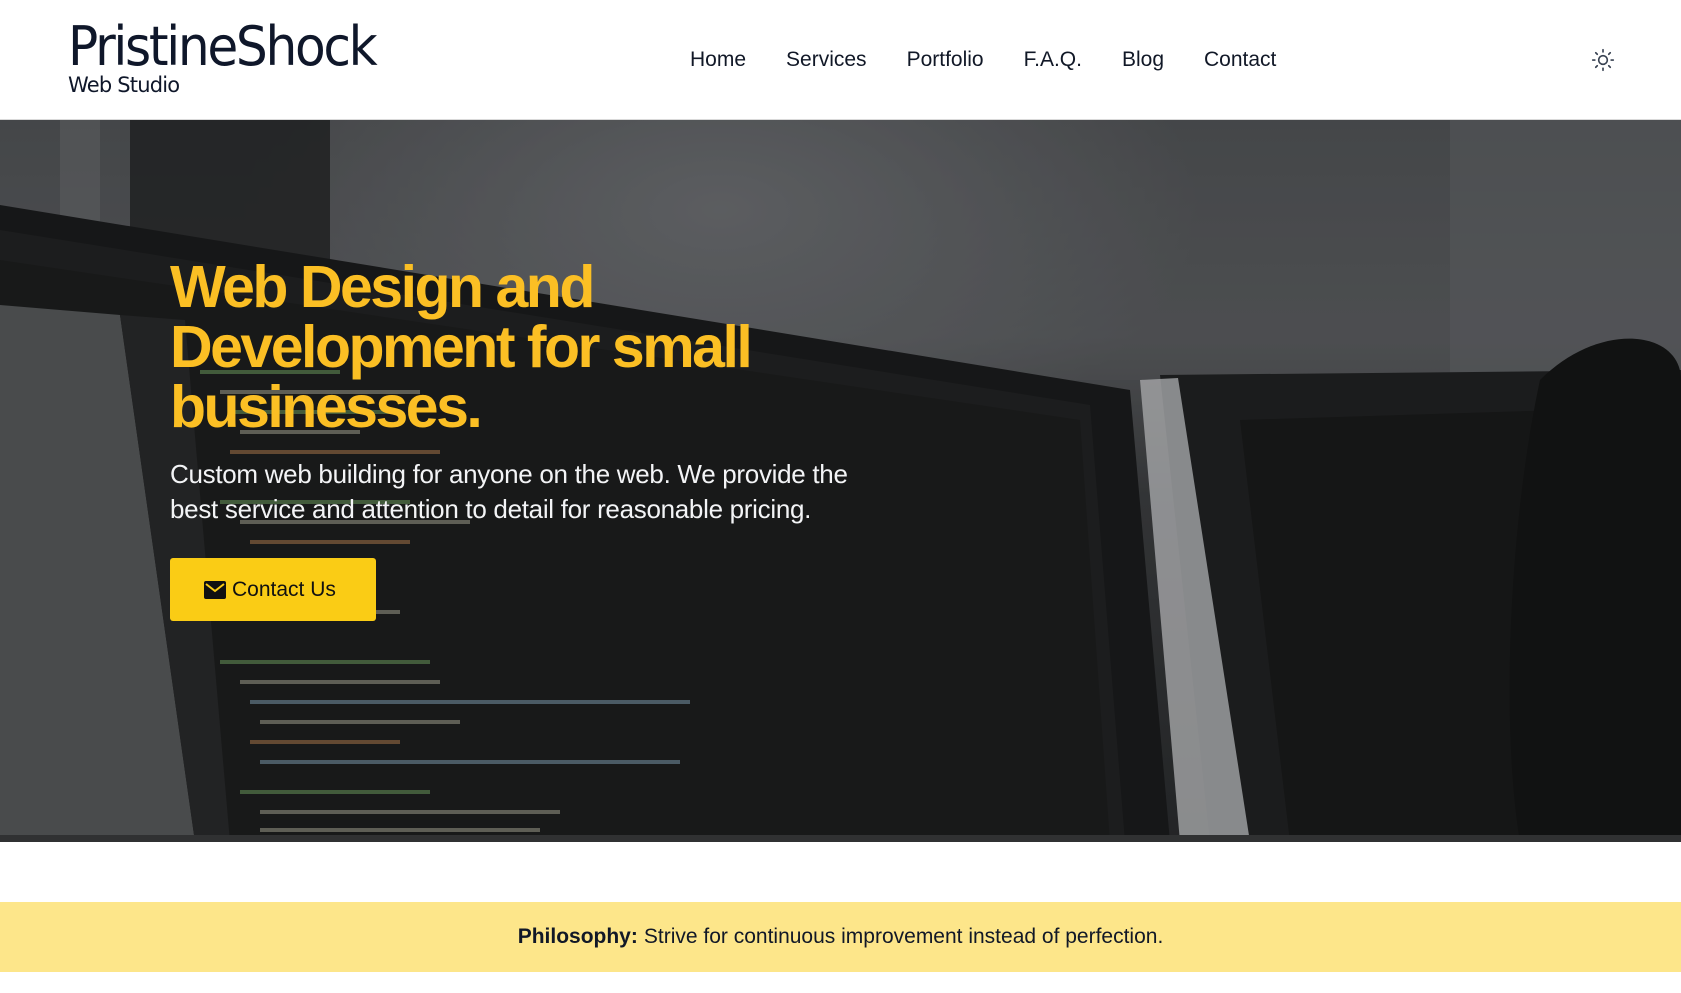 This screenshot has height=993, width=1681. What do you see at coordinates (826, 60) in the screenshot?
I see `nav-item-services: Services` at bounding box center [826, 60].